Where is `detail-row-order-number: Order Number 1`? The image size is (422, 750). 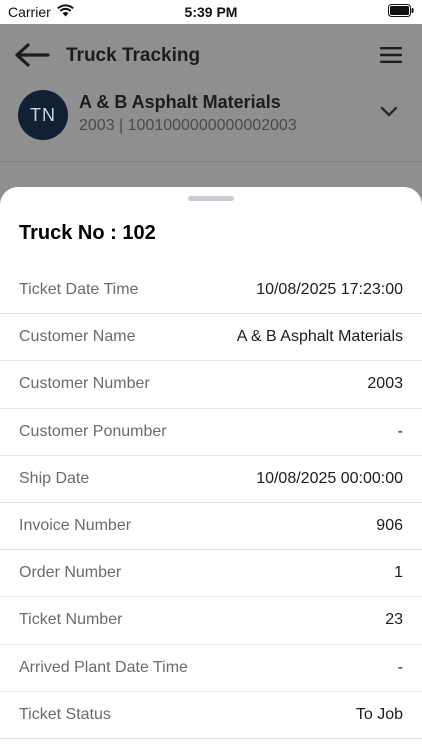 detail-row-order-number: Order Number 1 is located at coordinates (211, 574).